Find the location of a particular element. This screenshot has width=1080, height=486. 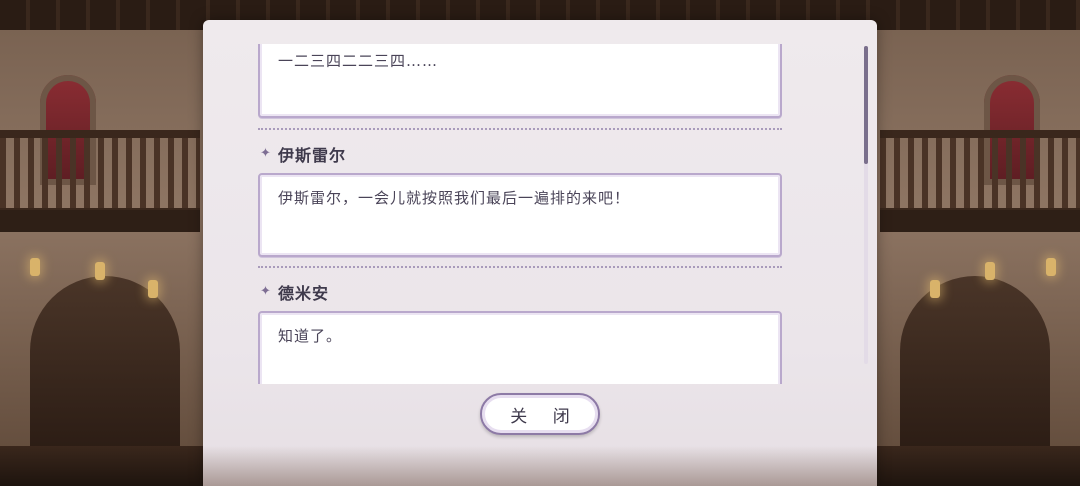

scrollbar-thumb is located at coordinates (866, 105).